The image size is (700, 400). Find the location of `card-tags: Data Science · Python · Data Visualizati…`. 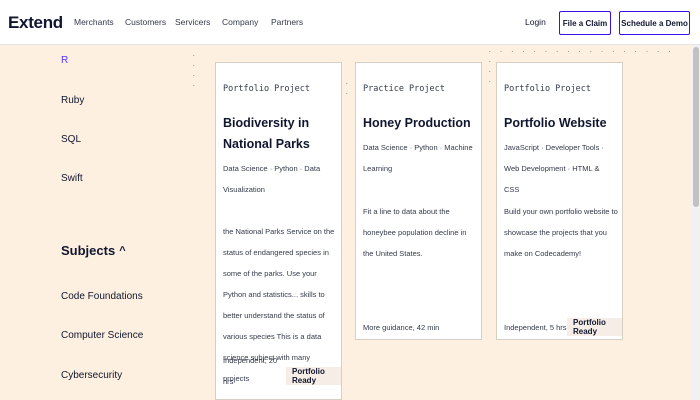

card-tags: Data Science · Python · Data Visualizati… is located at coordinates (272, 179).